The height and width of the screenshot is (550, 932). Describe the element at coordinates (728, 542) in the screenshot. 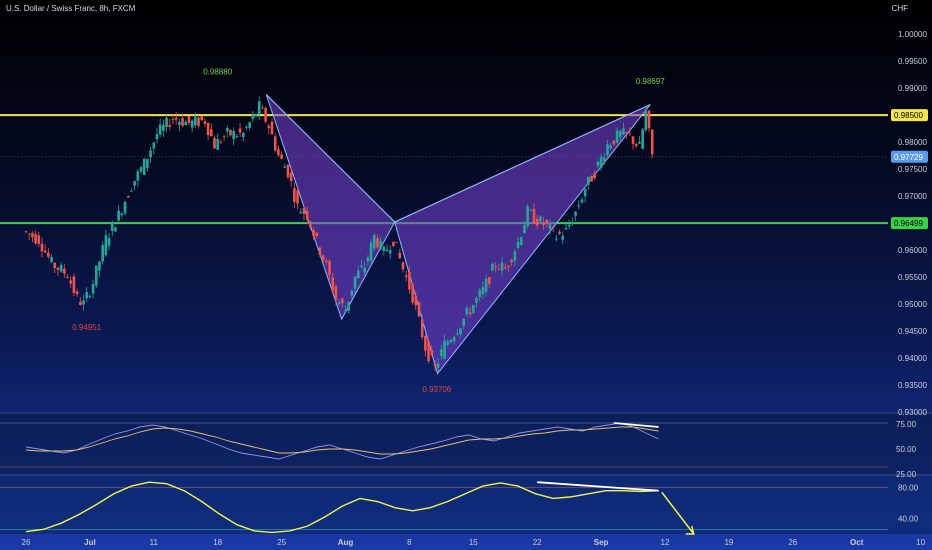

I see `x-tick-label: 19` at that location.